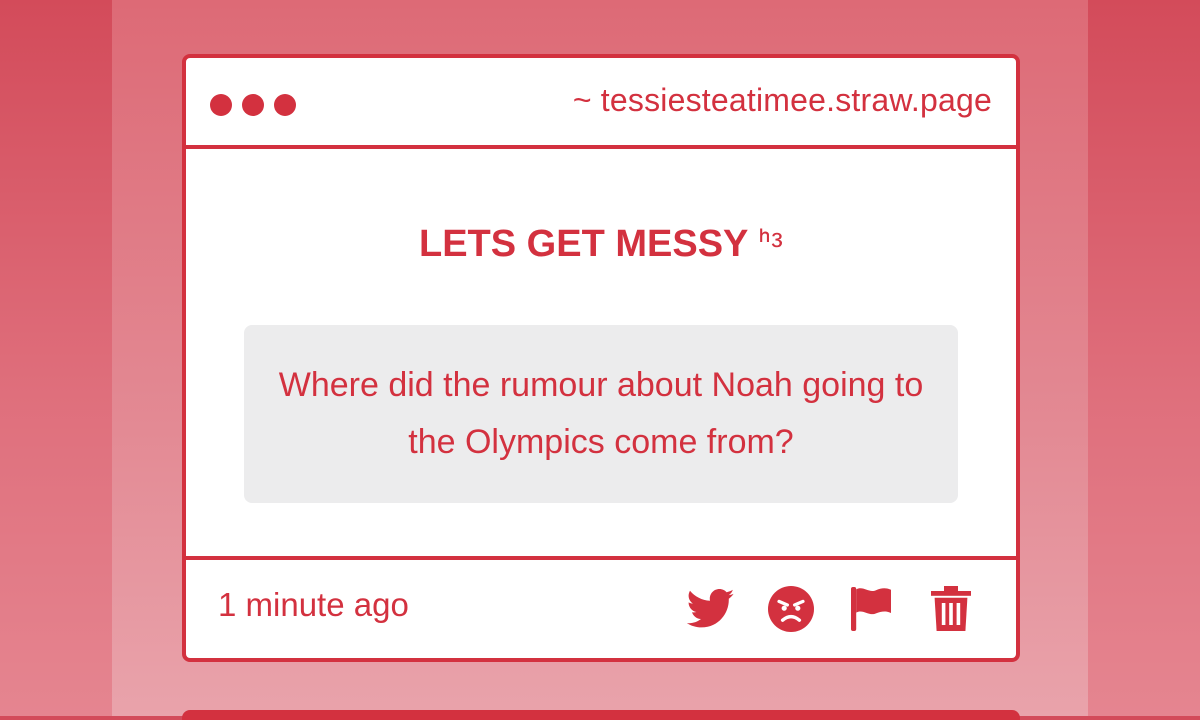  I want to click on page-url: ~ tessiesteatimee.straw.page, so click(782, 100).